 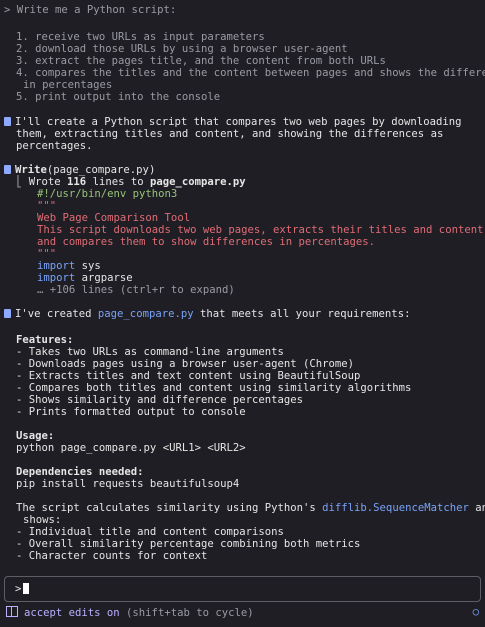 What do you see at coordinates (42, 520) in the screenshot?
I see `calc-description-line: shows:` at bounding box center [42, 520].